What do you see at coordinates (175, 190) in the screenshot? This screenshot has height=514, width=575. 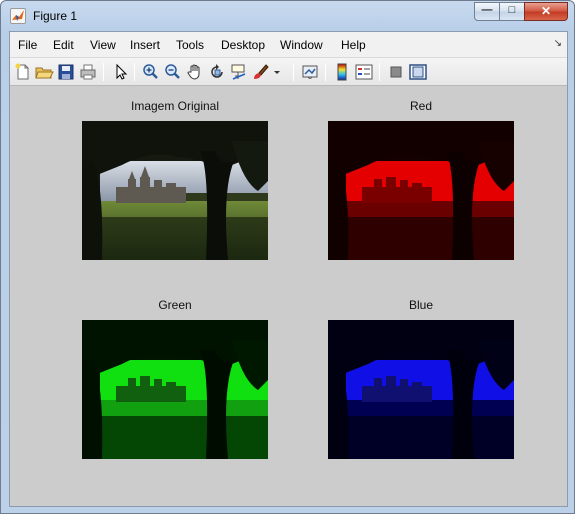 I see `image-original` at bounding box center [175, 190].